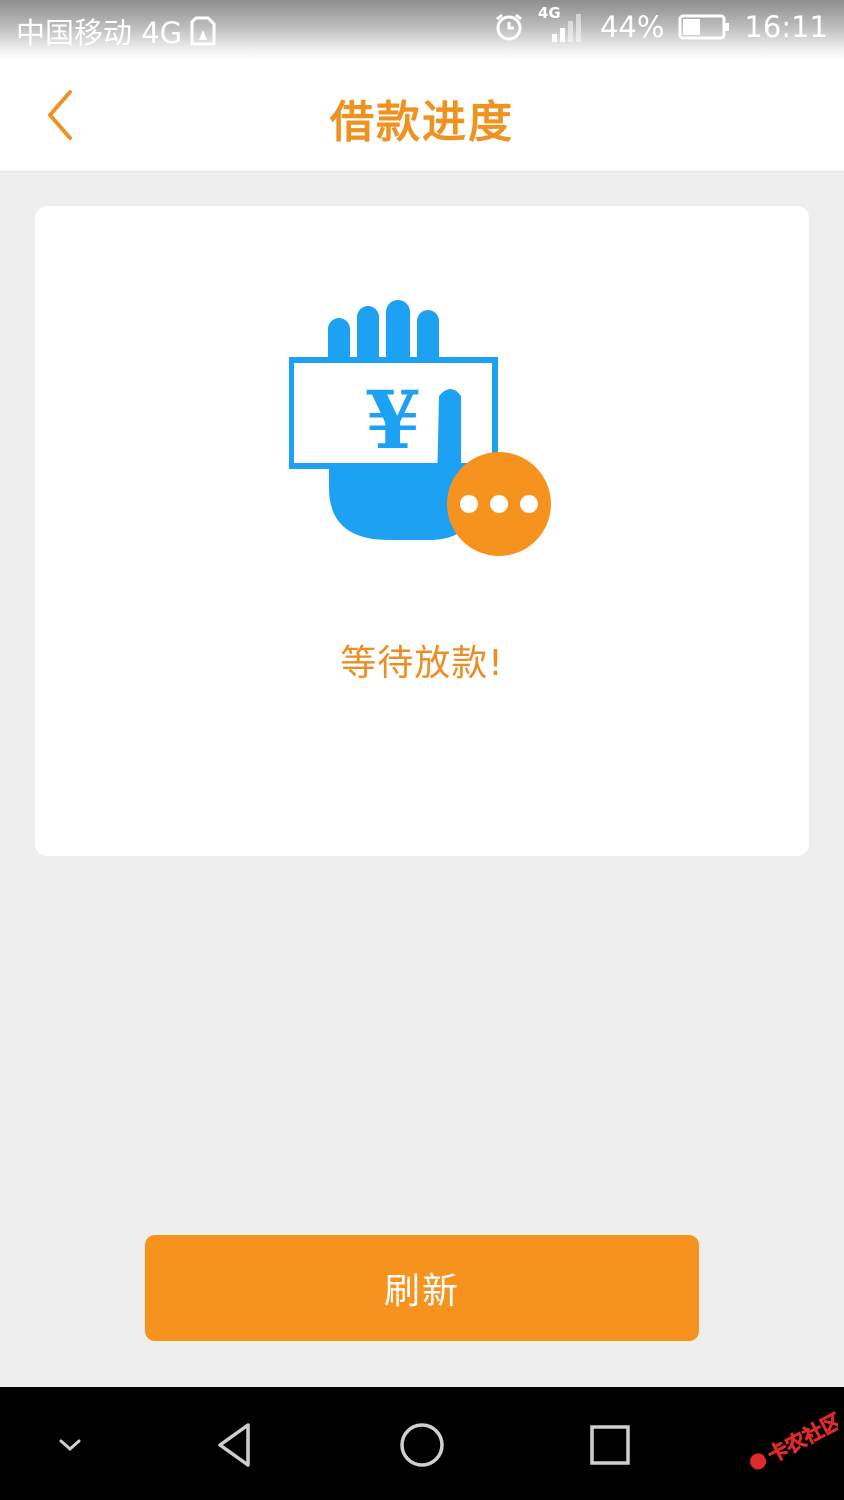 The width and height of the screenshot is (844, 1500). I want to click on signal-icon: 4G, so click(562, 24).